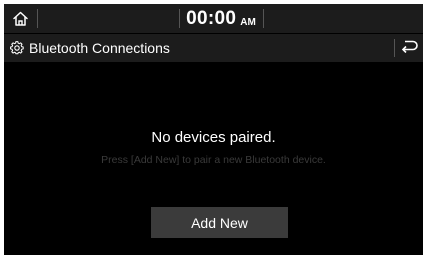  I want to click on back-button, so click(409, 48).